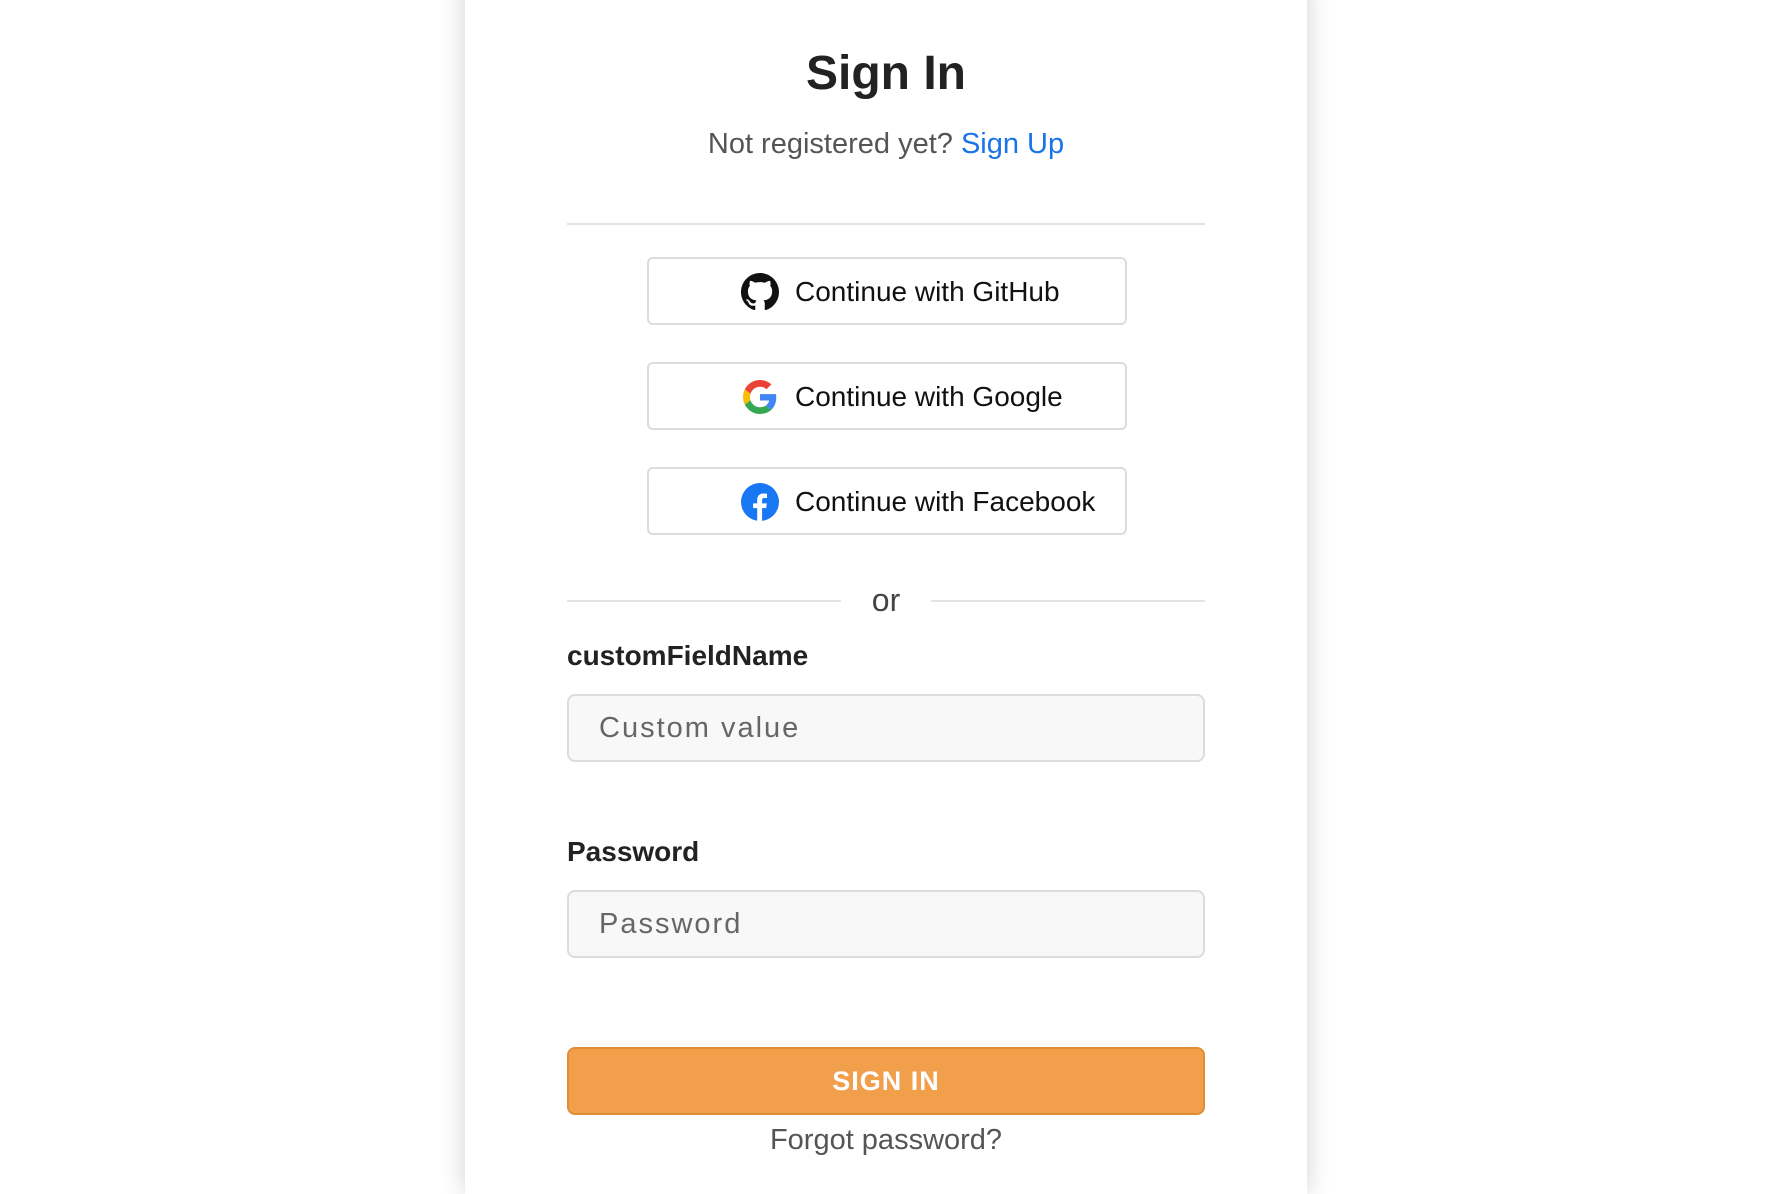 The image size is (1790, 1194). I want to click on password-input, so click(886, 924).